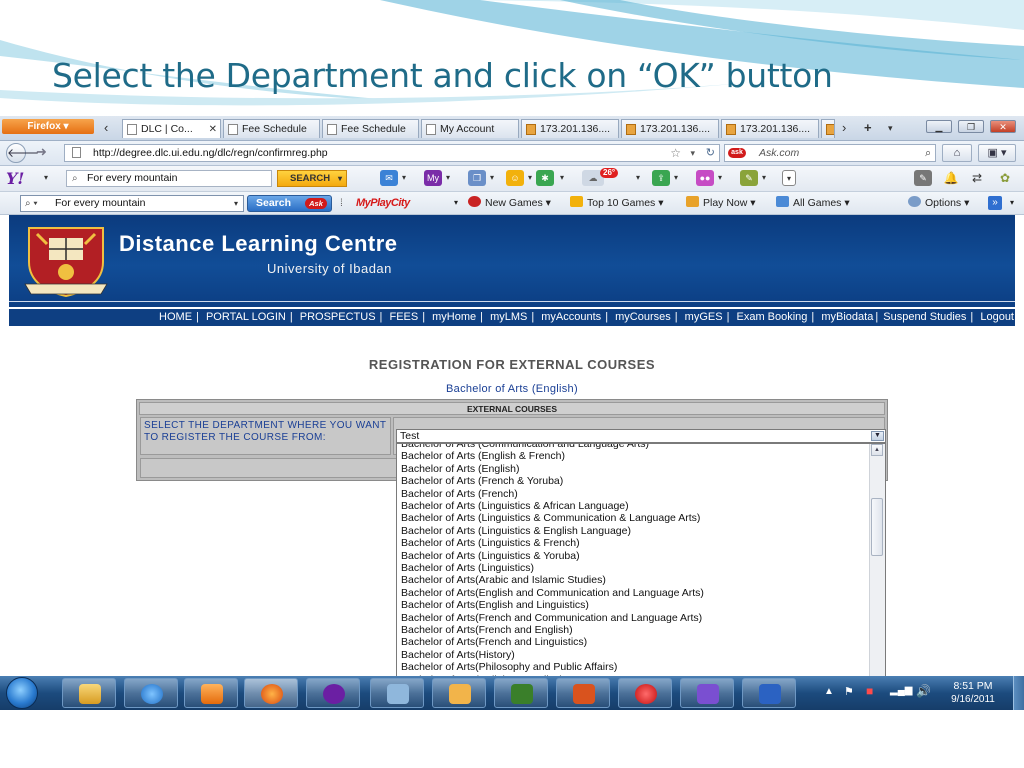 This screenshot has height=768, width=1024. I want to click on addon-icon: ✿, so click(1005, 178).